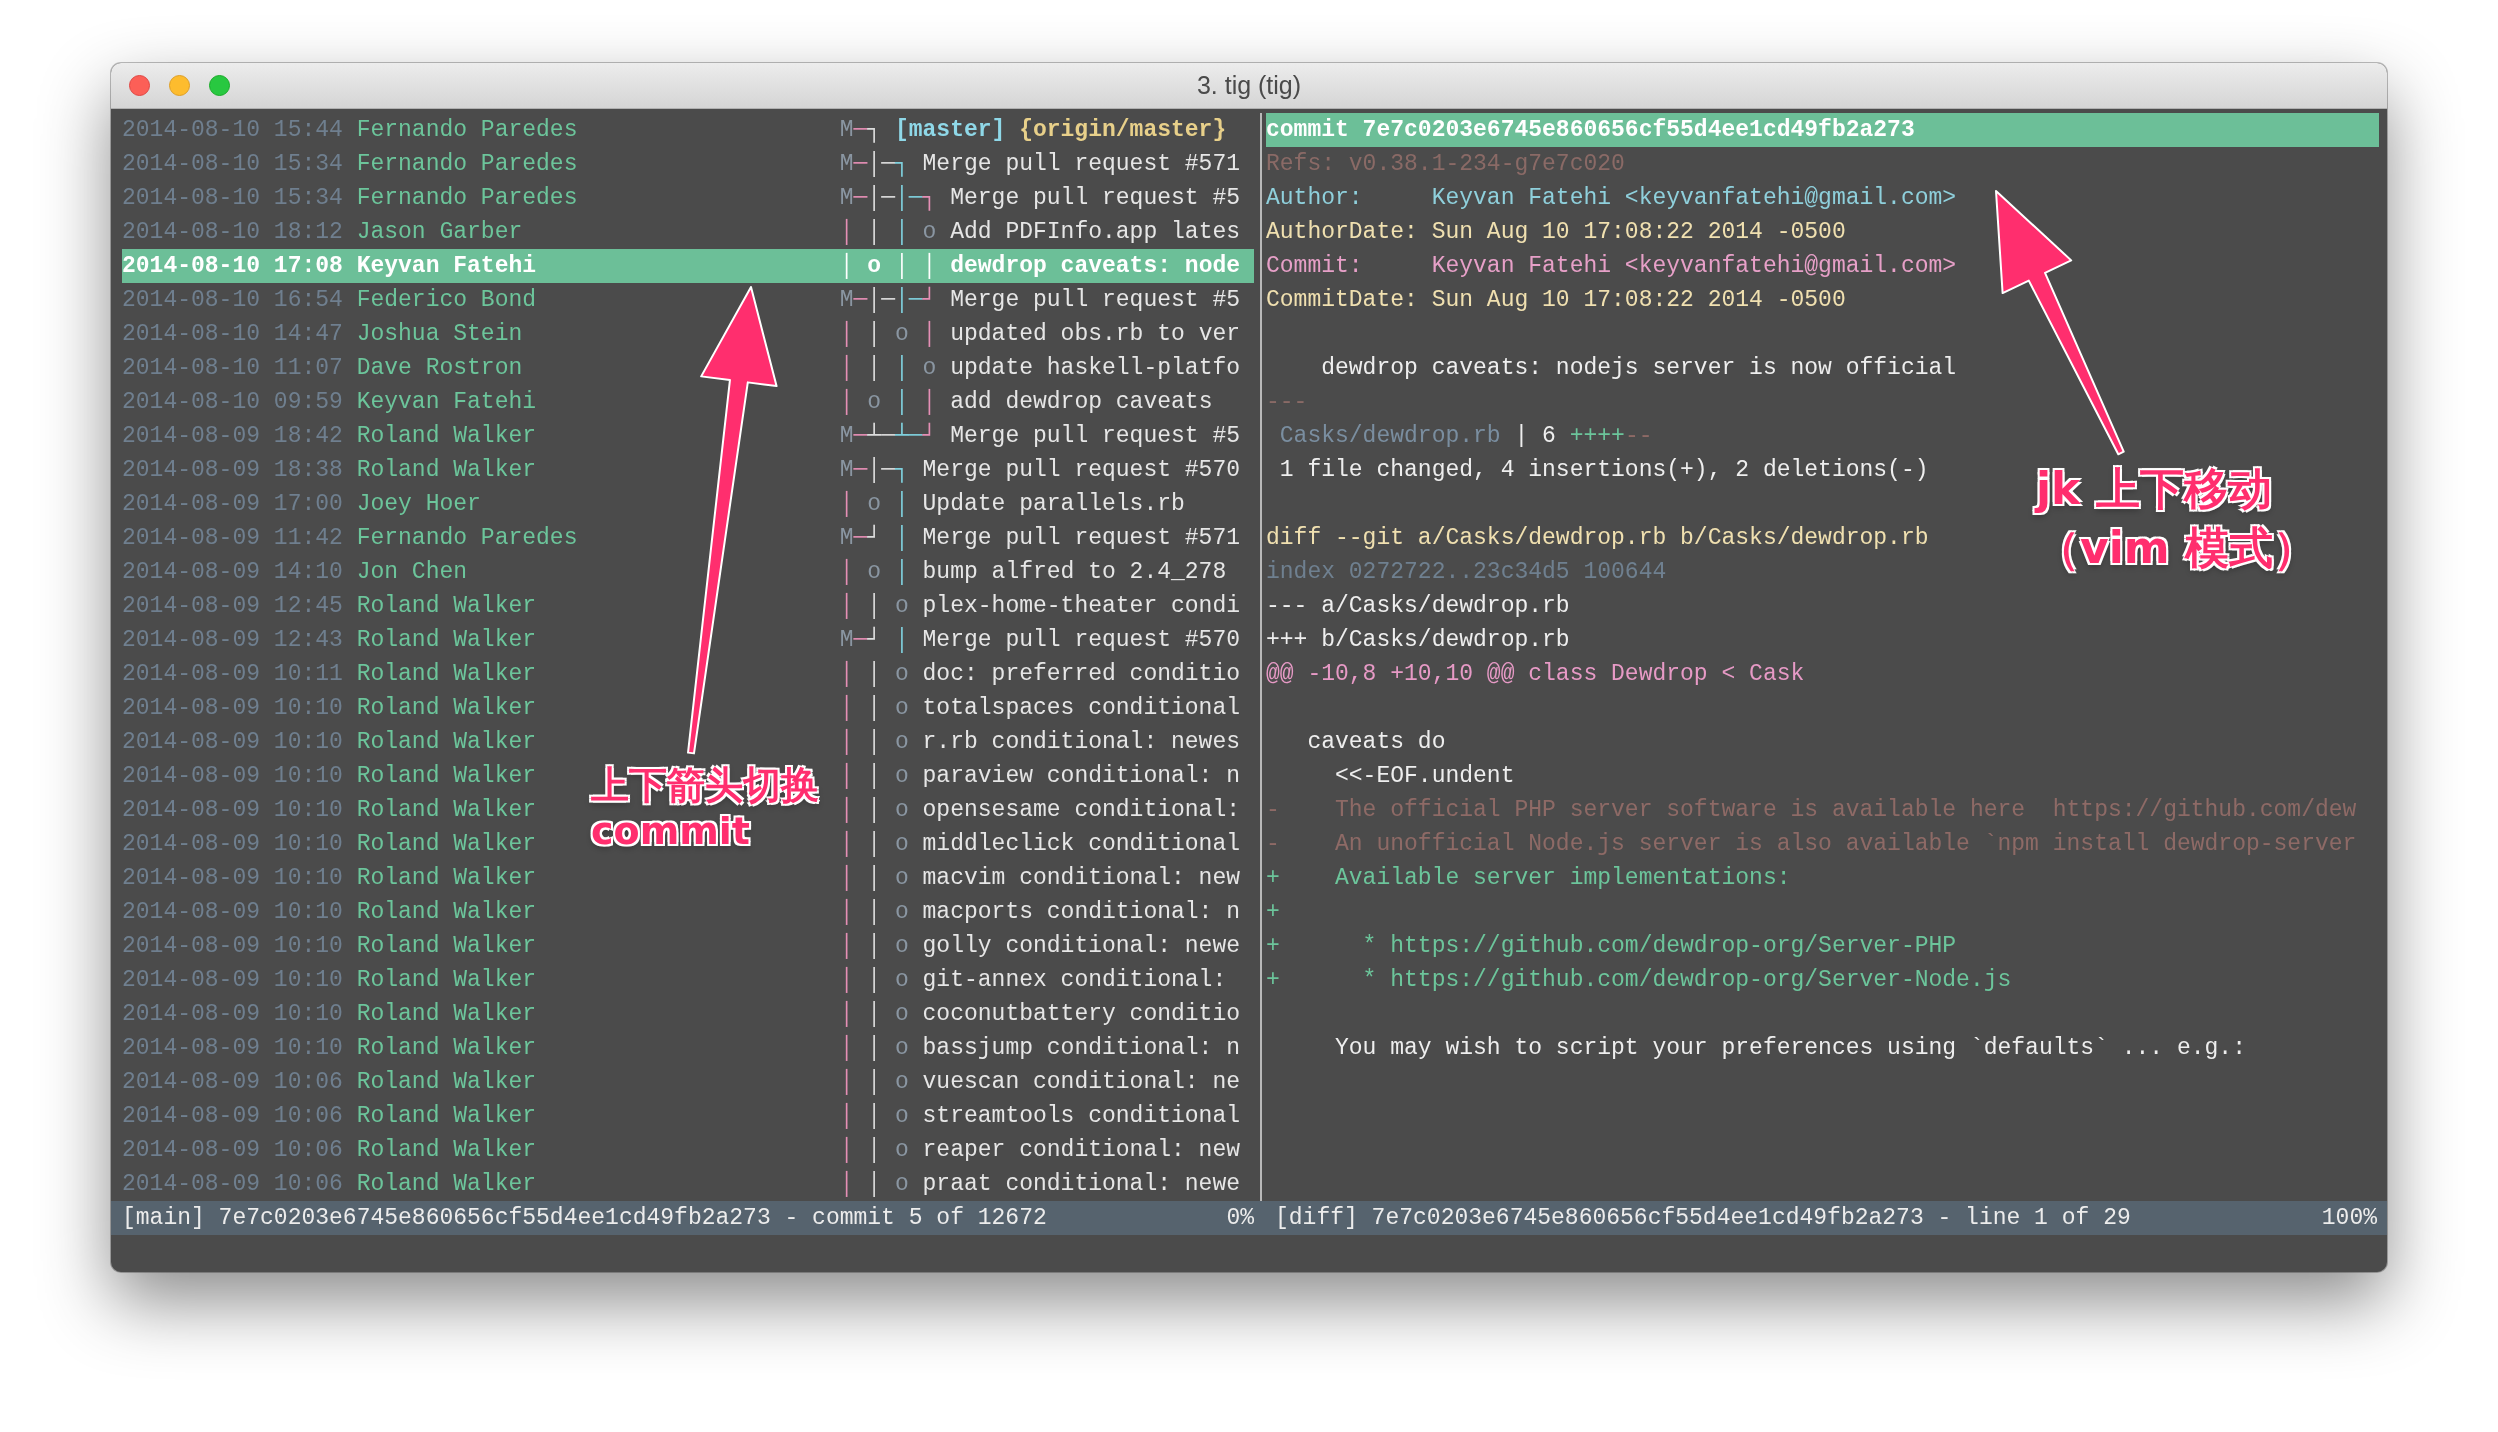 The width and height of the screenshot is (2498, 1432). Describe the element at coordinates (1081, 606) in the screenshot. I see `commit-message: plex-home-theater condi` at that location.